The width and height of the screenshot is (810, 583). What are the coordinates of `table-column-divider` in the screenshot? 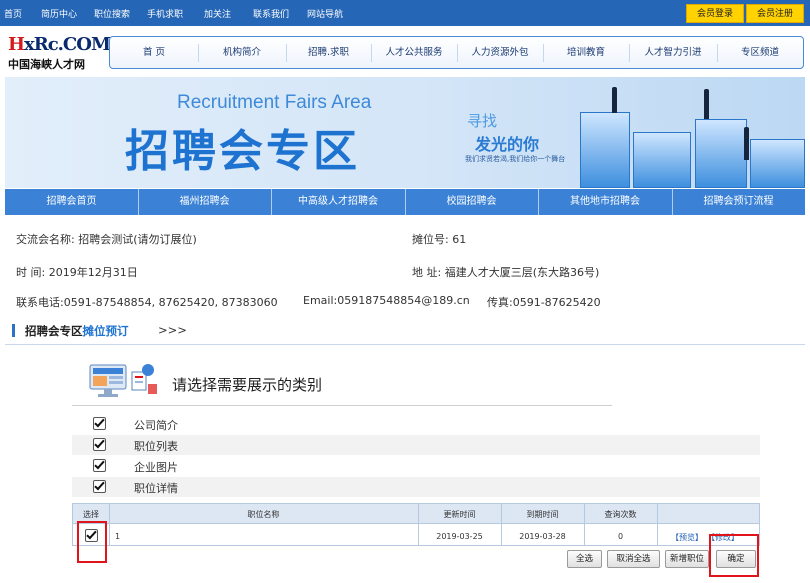 It's located at (657, 524).